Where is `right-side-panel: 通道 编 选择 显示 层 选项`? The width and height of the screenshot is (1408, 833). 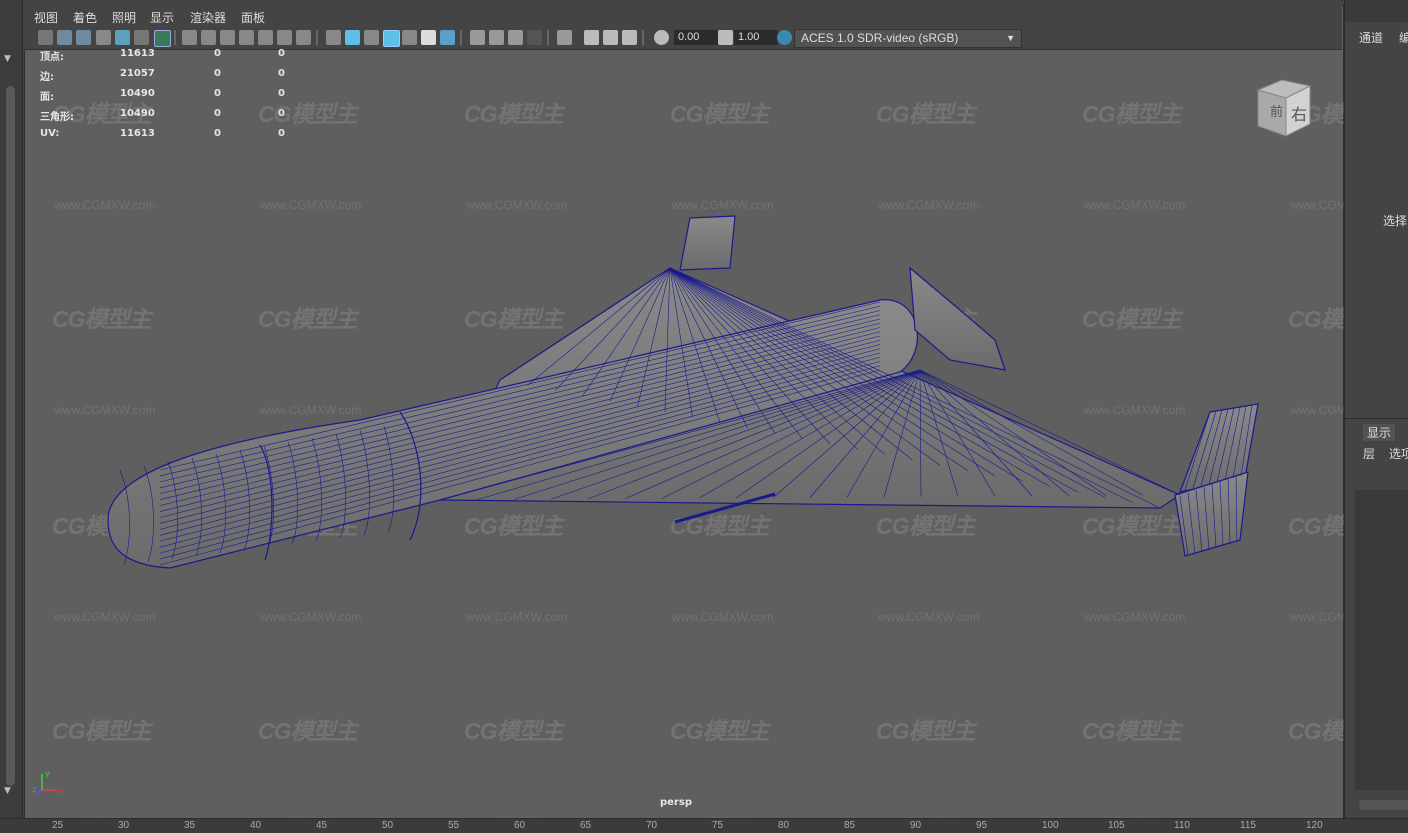
right-side-panel: 通道 编 选择 显示 层 选项 is located at coordinates (1376, 416).